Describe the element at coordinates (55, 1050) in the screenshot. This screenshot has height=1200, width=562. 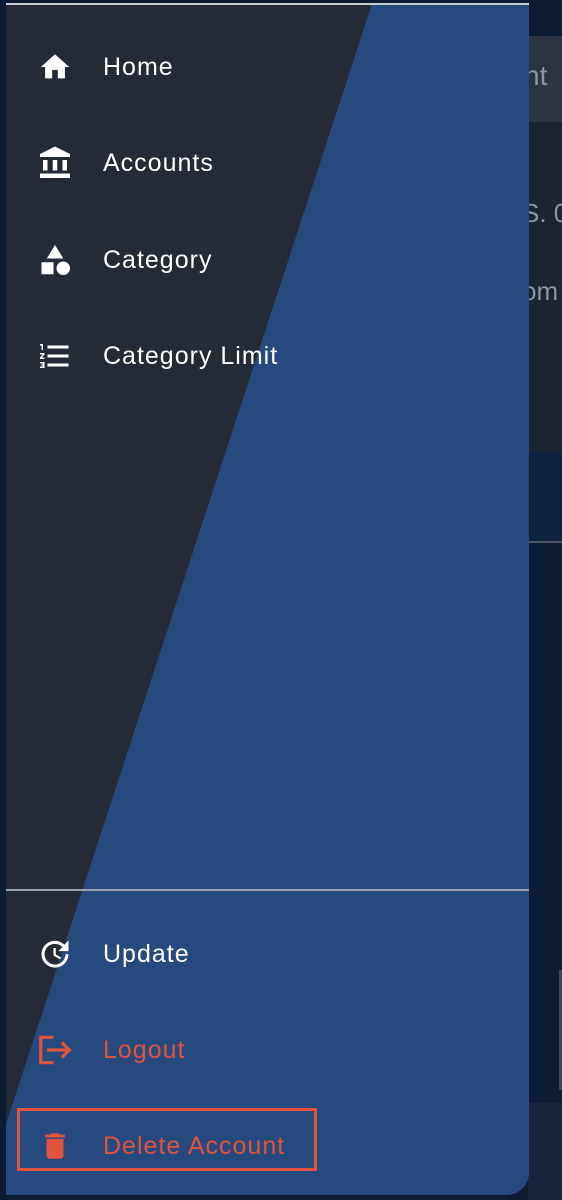
I see `logout-icon` at that location.